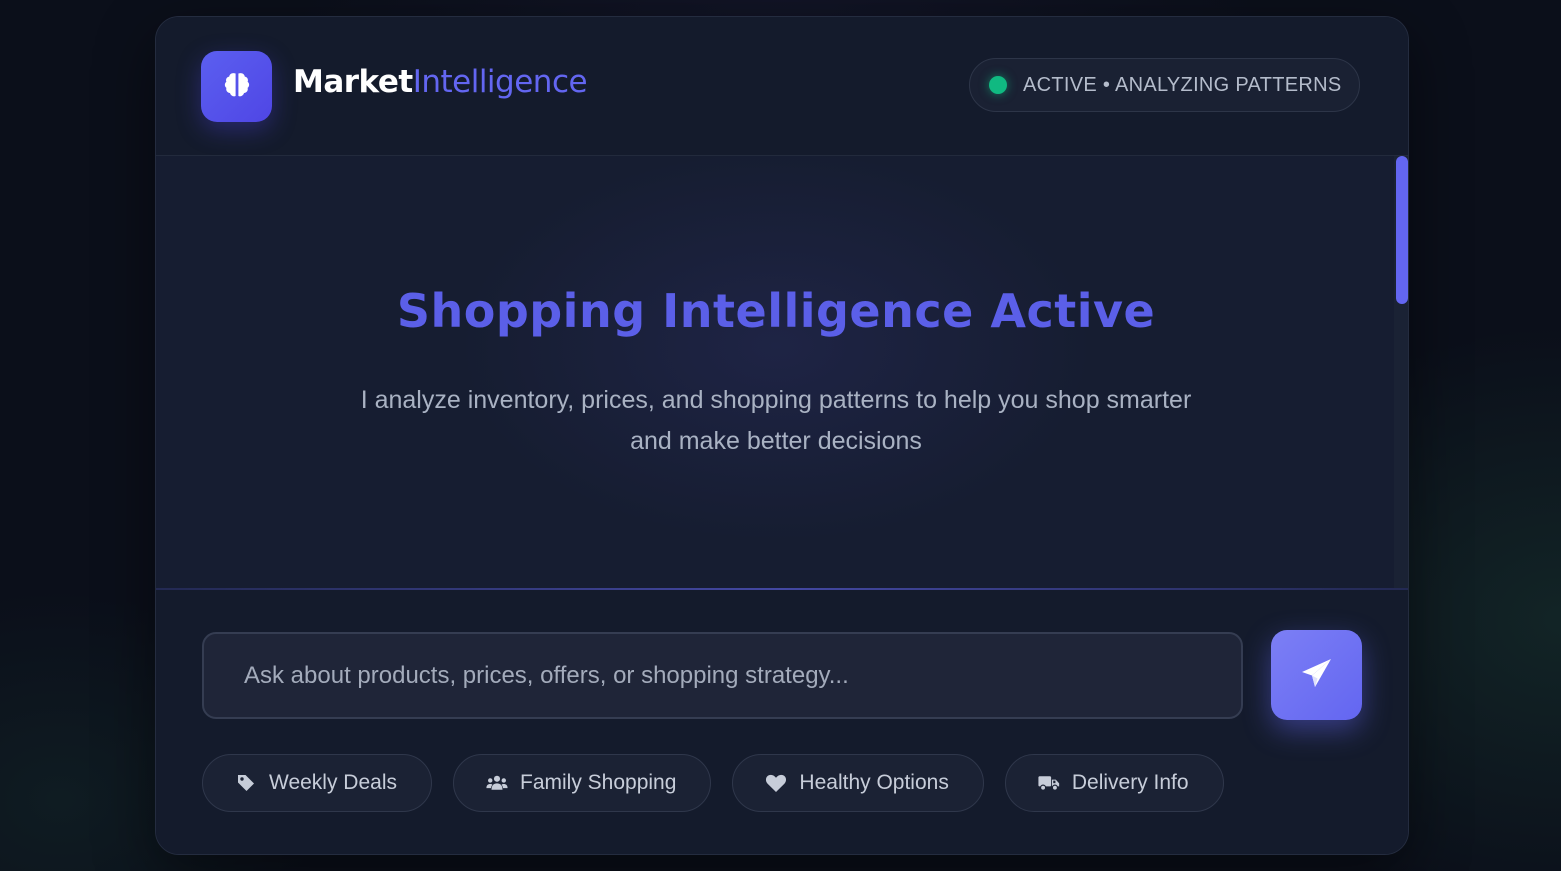 The image size is (1561, 871). I want to click on app-title: MarketIntelligence, so click(440, 82).